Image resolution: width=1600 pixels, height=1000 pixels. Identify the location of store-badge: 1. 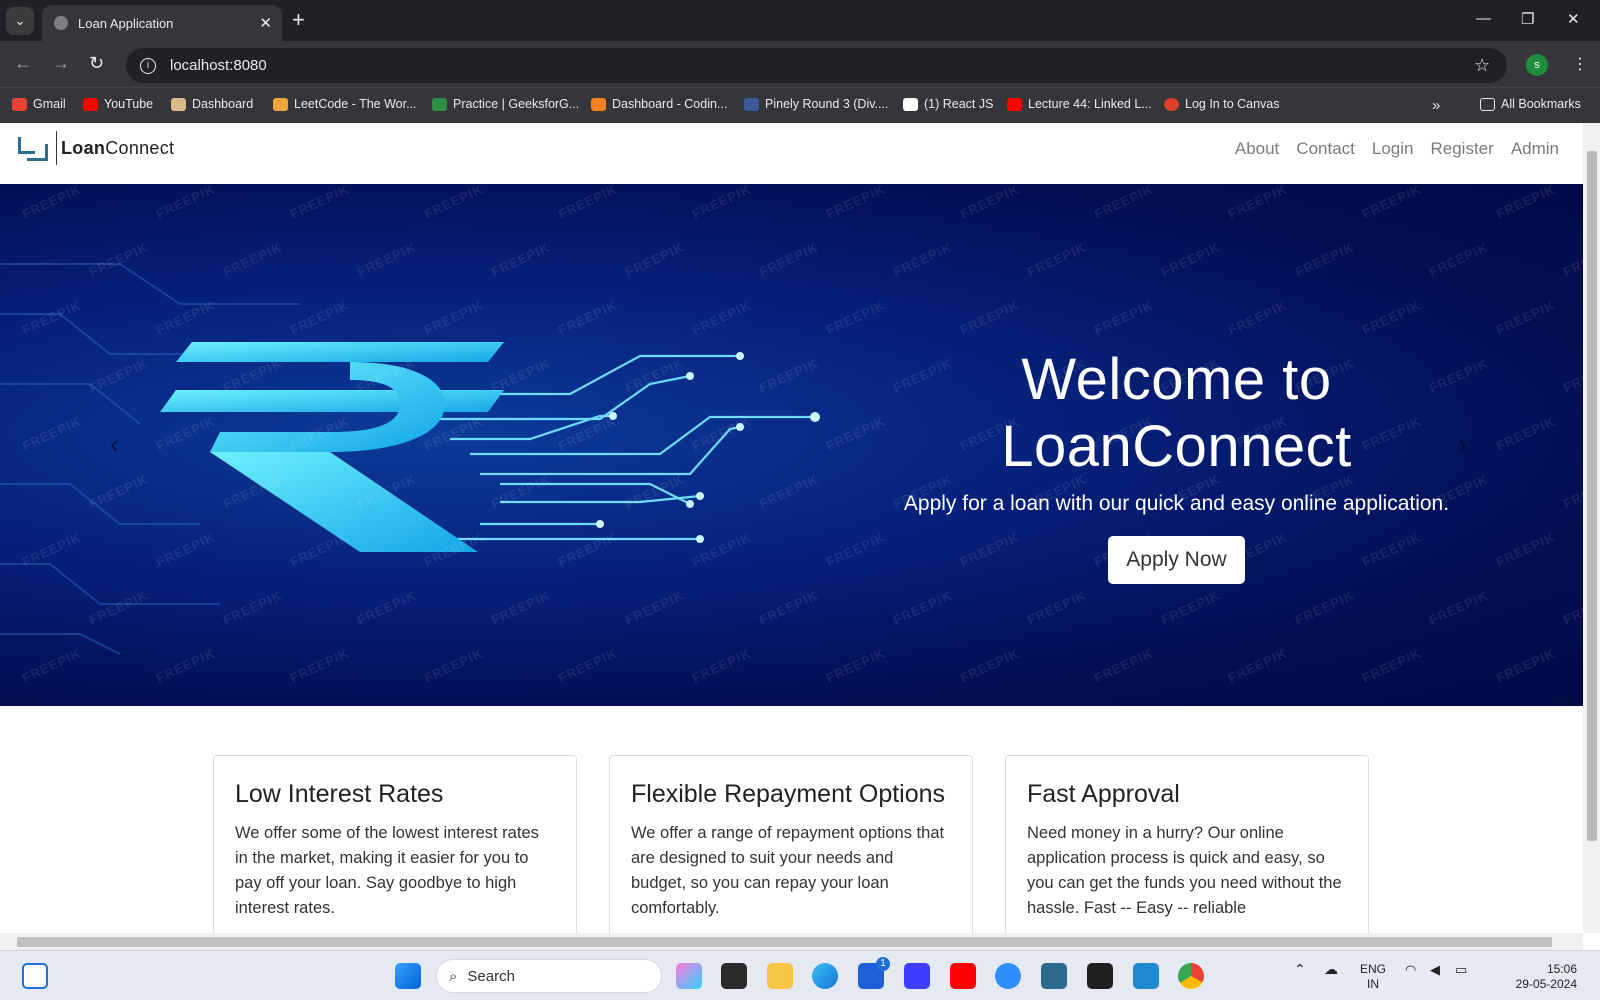
(883, 964).